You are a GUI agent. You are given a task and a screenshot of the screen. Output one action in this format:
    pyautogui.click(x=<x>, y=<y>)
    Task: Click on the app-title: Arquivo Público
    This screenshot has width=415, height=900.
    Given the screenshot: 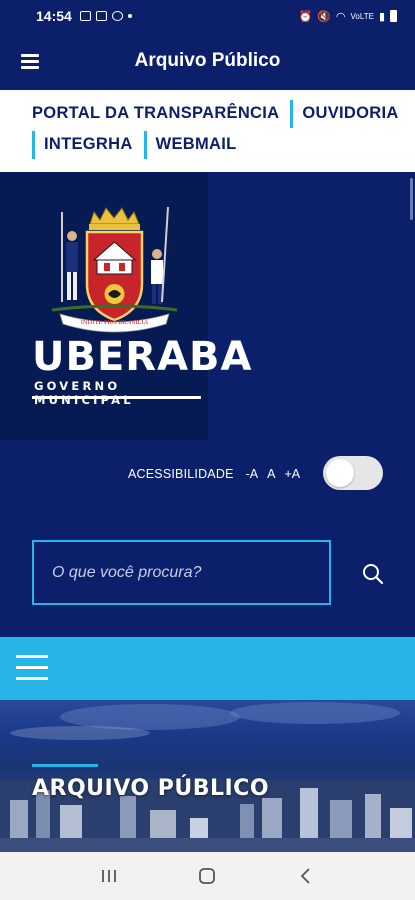 What is the action you would take?
    pyautogui.click(x=207, y=60)
    